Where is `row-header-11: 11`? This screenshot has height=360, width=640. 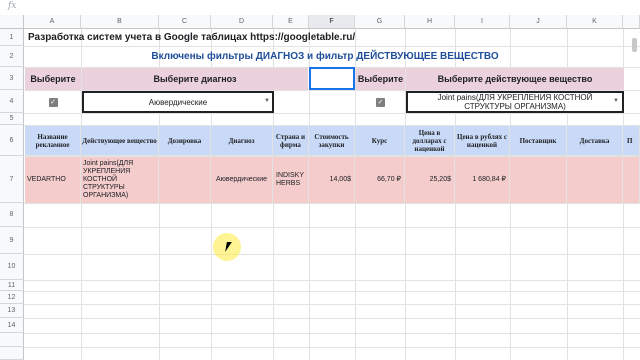
row-header-11: 11 is located at coordinates (12, 285).